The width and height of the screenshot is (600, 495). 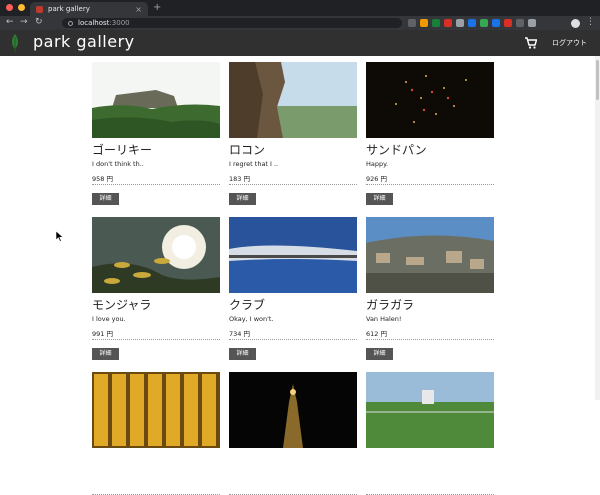 What do you see at coordinates (21, 7) in the screenshot?
I see `minimize-window-button` at bounding box center [21, 7].